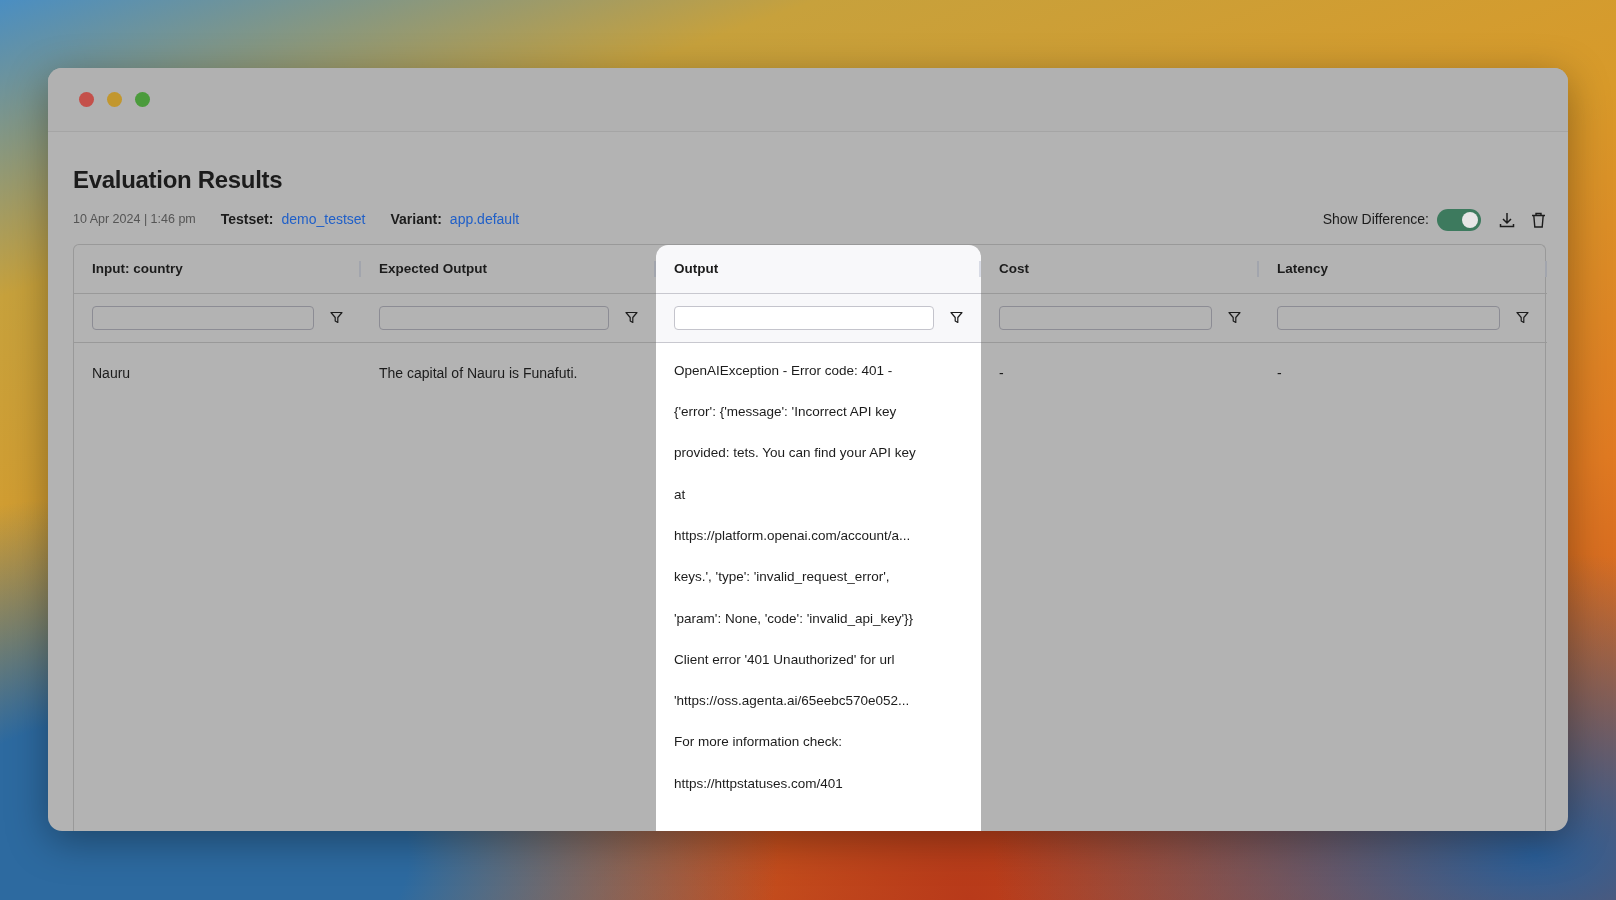 The width and height of the screenshot is (1616, 900). I want to click on download-icon, so click(1507, 219).